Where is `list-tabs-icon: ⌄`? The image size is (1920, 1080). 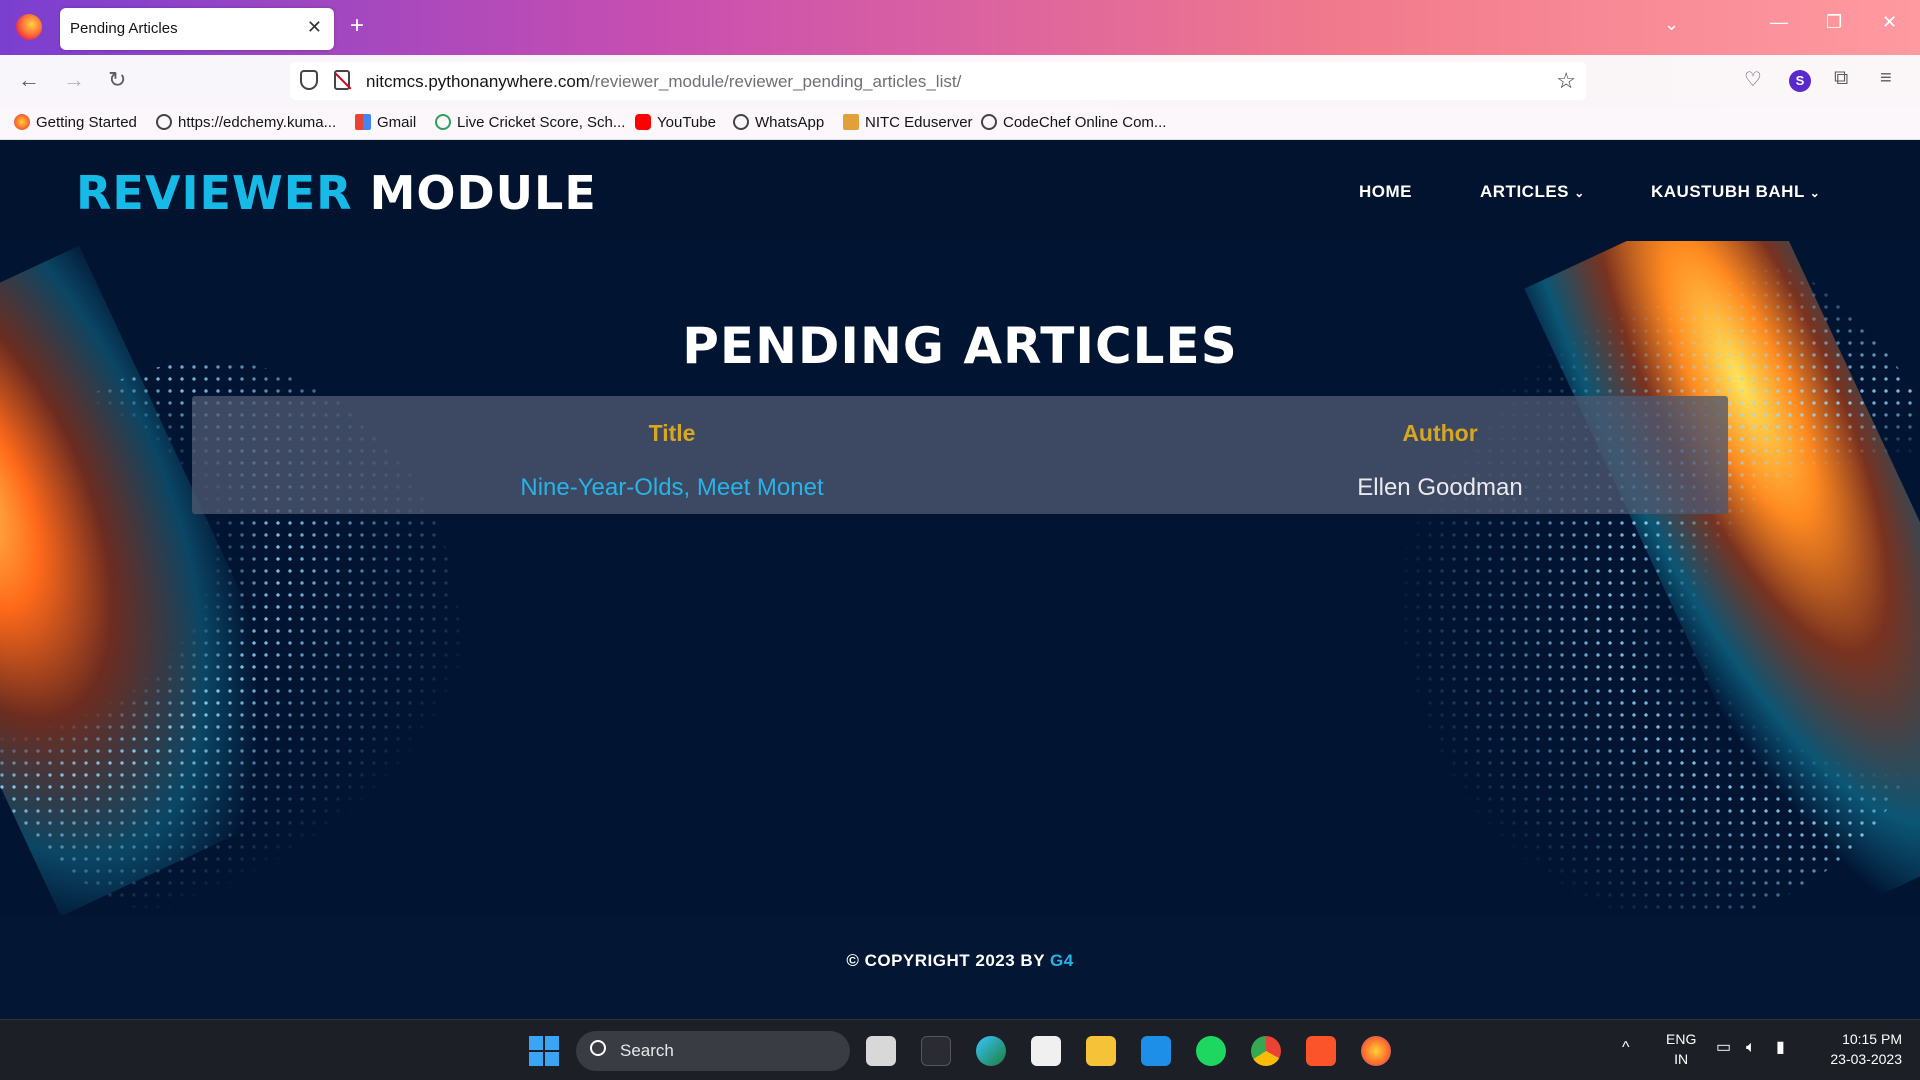
list-tabs-icon: ⌄ is located at coordinates (1671, 24).